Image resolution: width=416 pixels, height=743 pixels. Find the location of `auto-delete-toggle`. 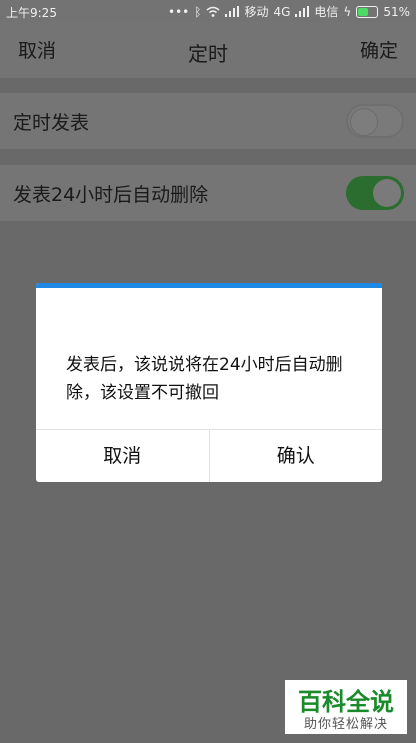

auto-delete-toggle is located at coordinates (375, 193).